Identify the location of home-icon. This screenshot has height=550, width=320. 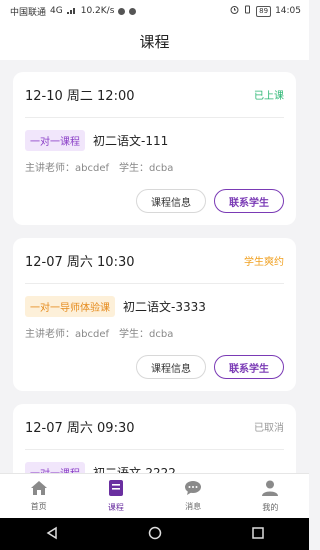
(39, 489).